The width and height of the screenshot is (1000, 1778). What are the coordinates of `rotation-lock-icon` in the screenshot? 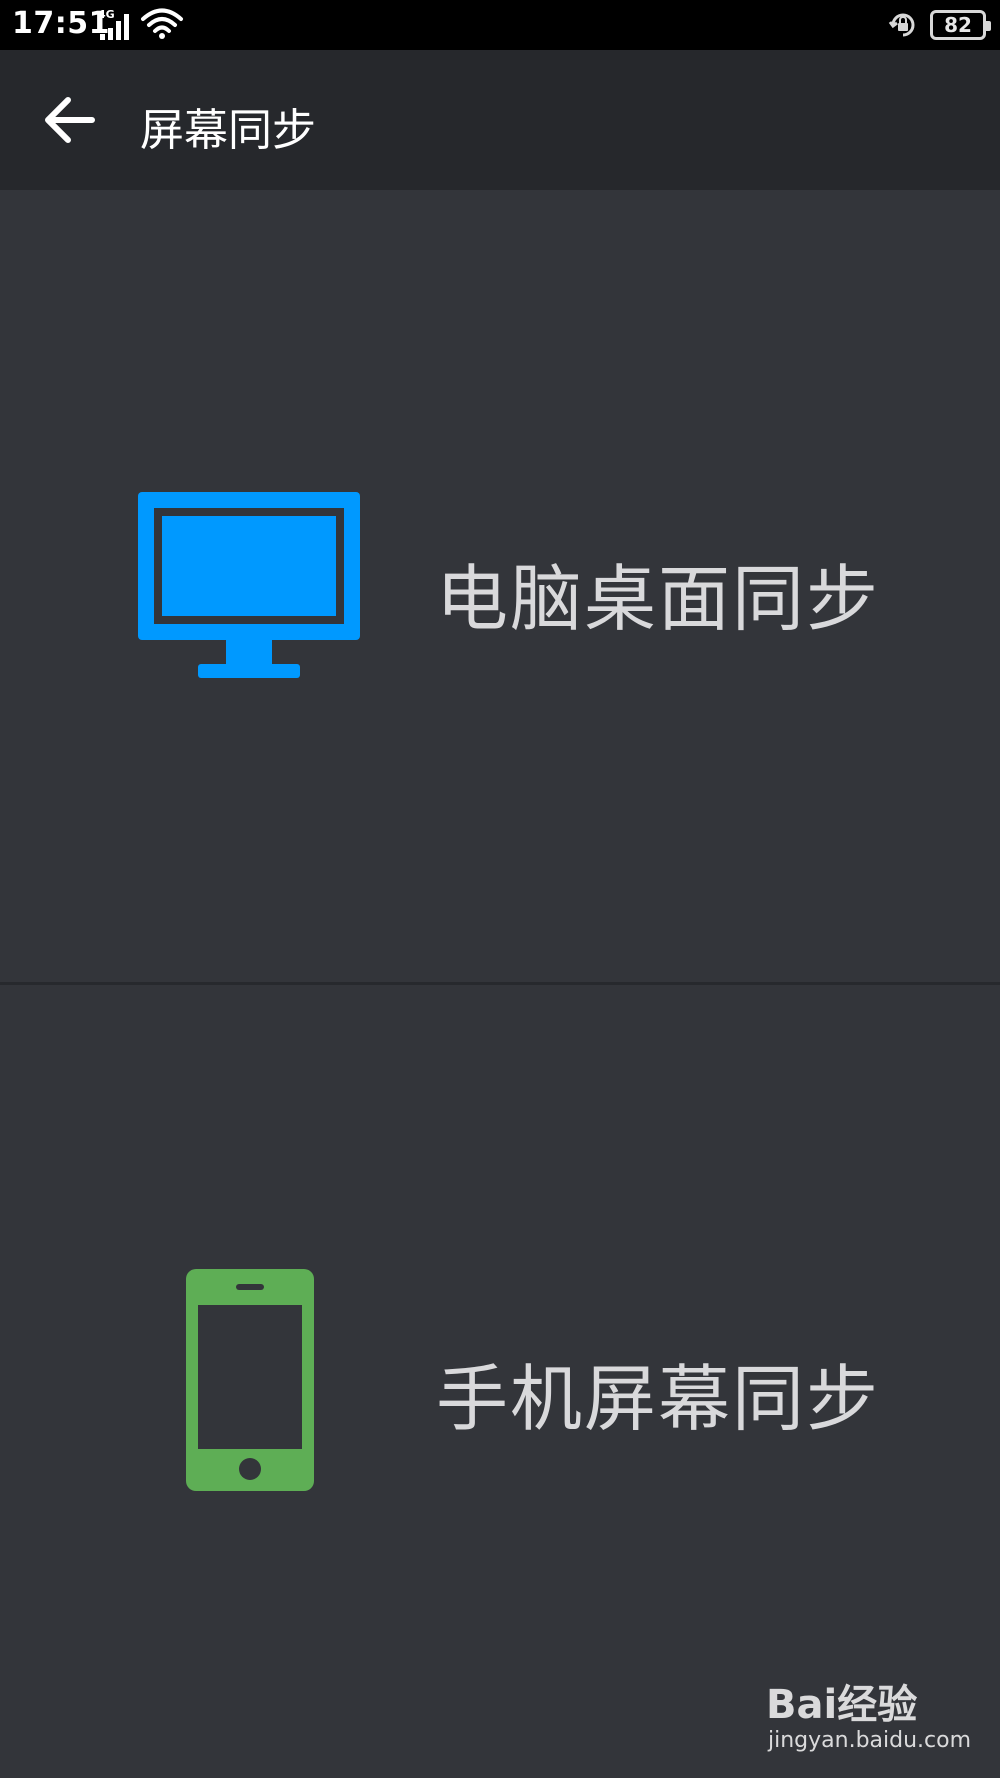 It's located at (903, 25).